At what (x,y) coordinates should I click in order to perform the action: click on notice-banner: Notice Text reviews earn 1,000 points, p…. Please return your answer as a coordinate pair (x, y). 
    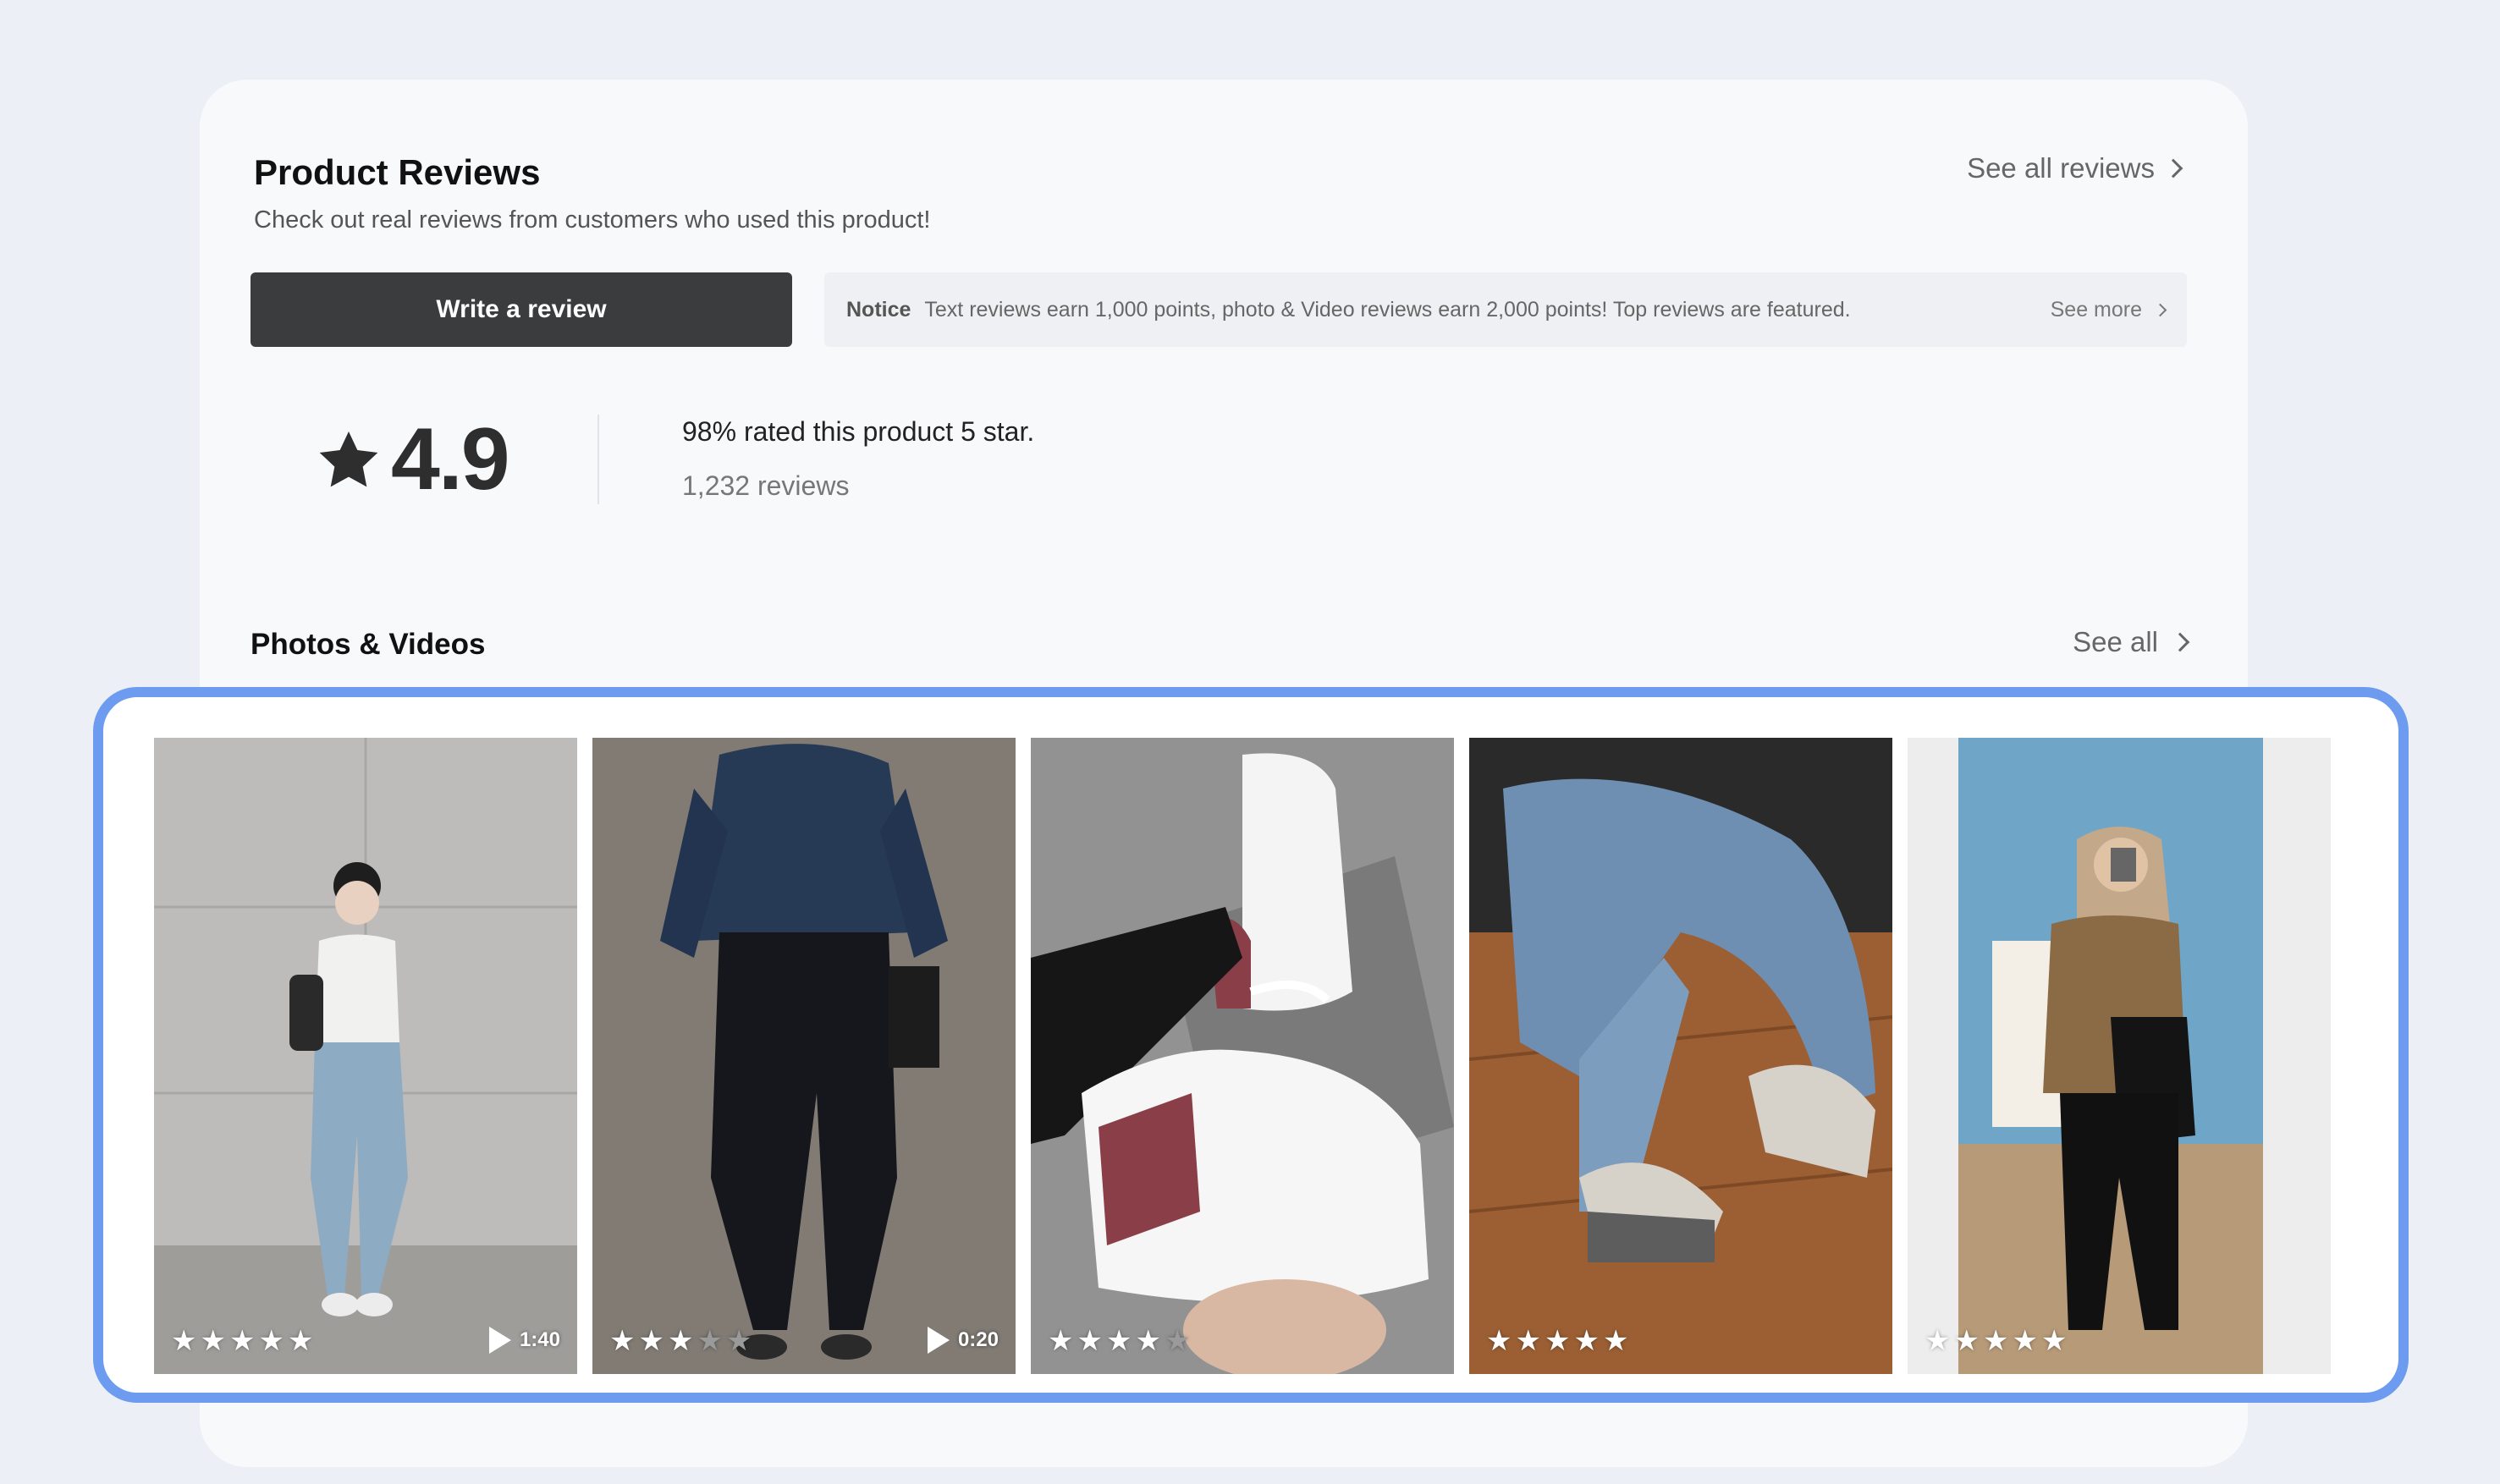
    Looking at the image, I should click on (1505, 309).